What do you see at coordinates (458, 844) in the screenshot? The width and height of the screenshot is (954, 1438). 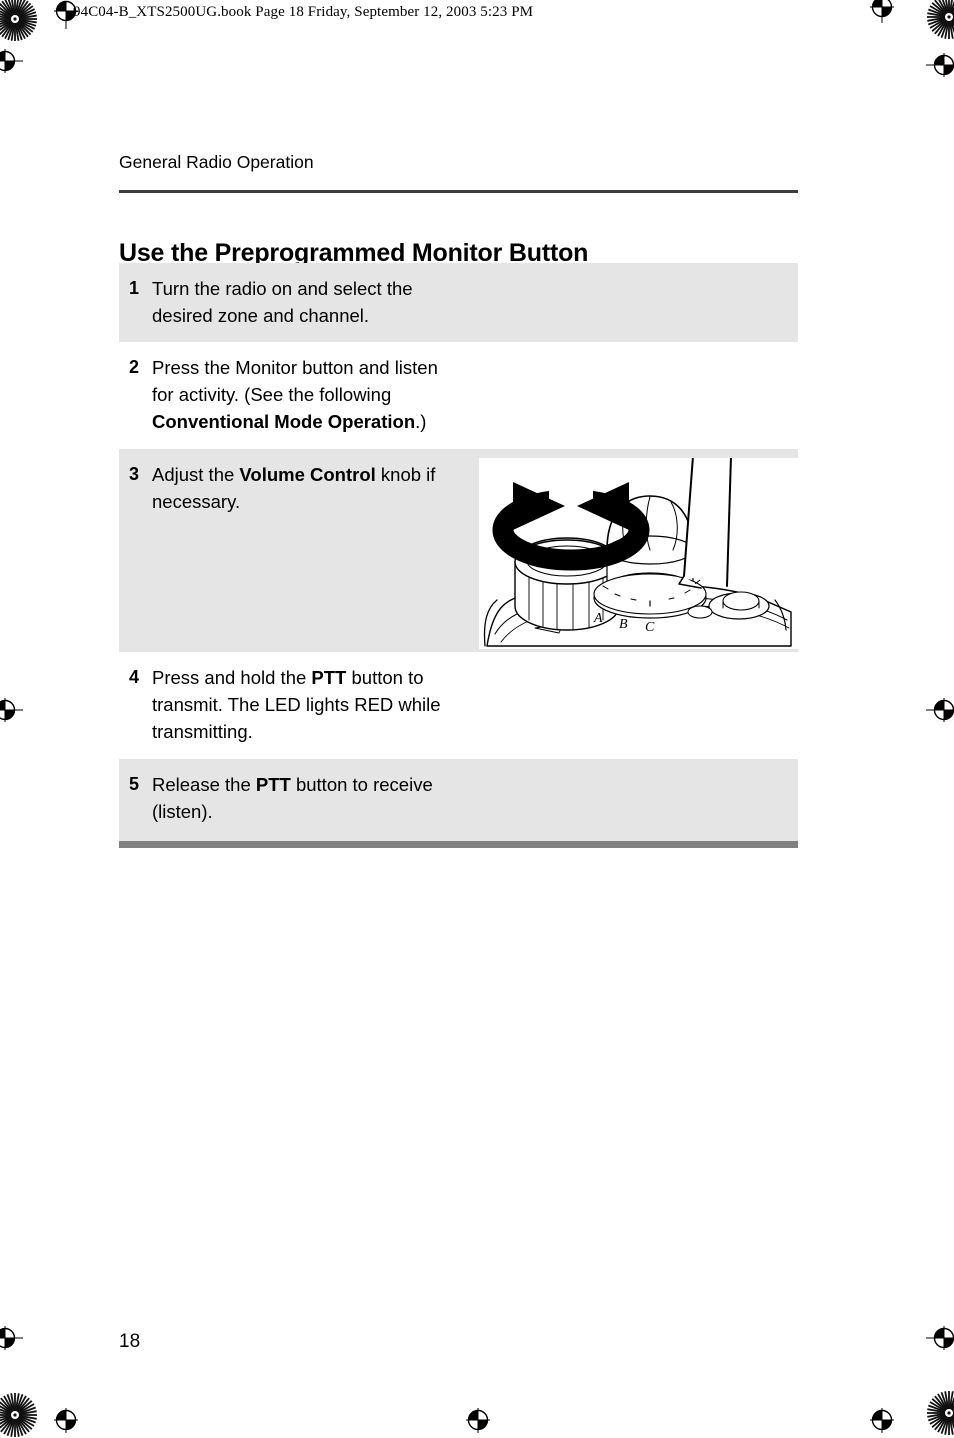 I see `table-bottom-rule` at bounding box center [458, 844].